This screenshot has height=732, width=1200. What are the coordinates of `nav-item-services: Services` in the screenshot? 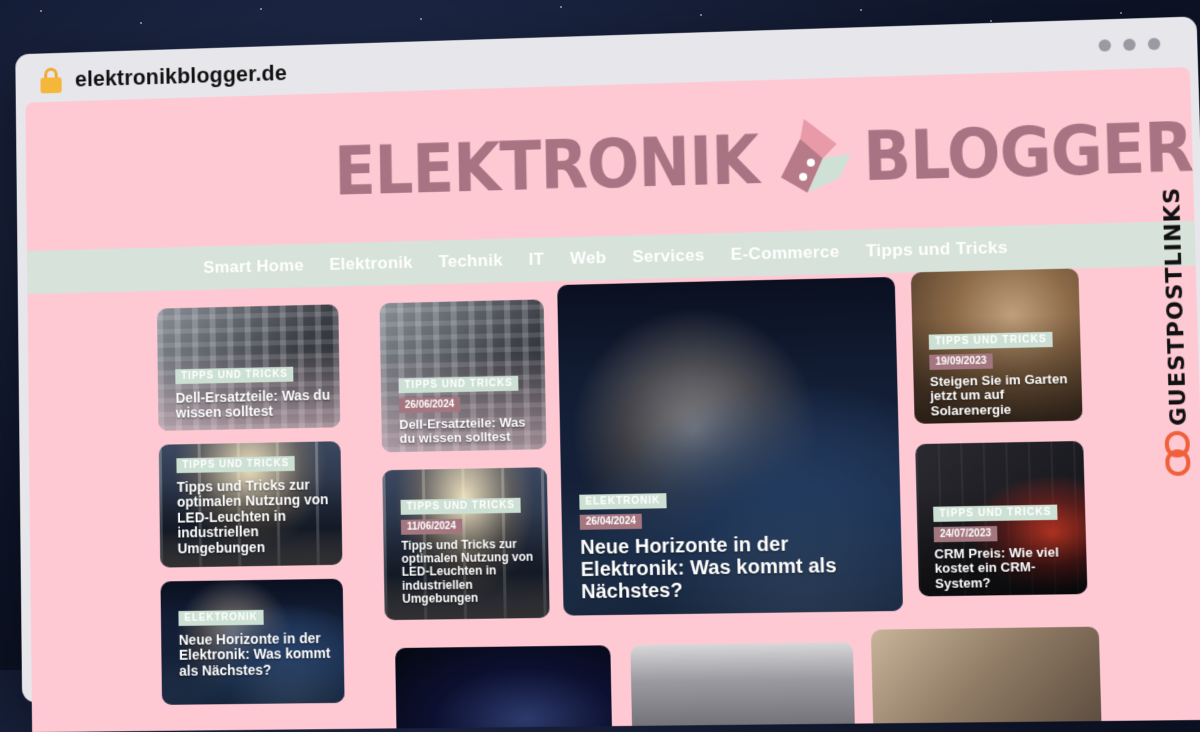 It's located at (668, 256).